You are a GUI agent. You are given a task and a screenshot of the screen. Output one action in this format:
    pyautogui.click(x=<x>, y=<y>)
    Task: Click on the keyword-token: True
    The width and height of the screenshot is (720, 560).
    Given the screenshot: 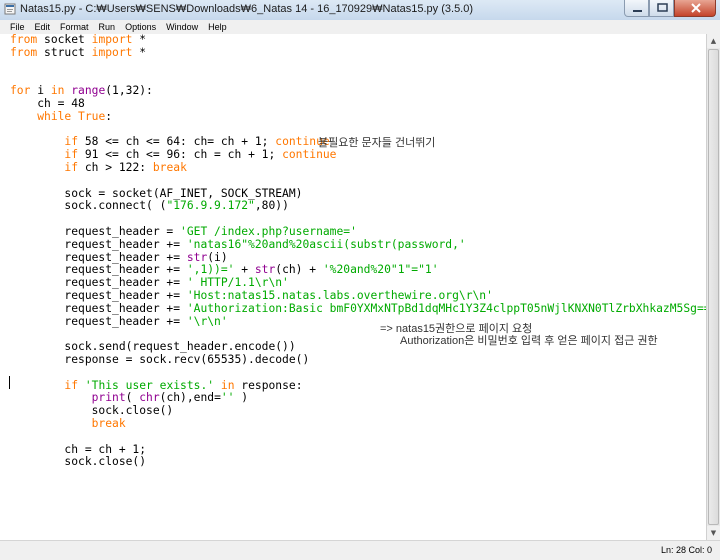 What is the action you would take?
    pyautogui.click(x=92, y=116)
    